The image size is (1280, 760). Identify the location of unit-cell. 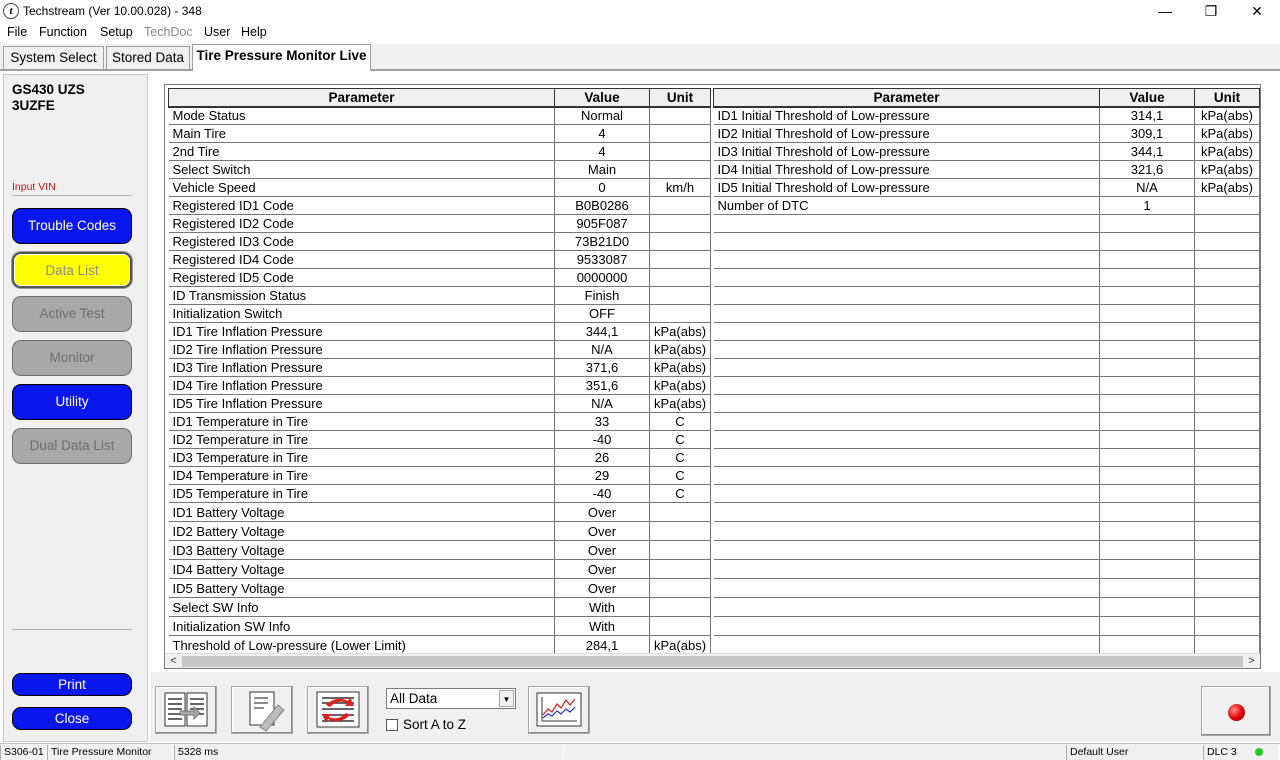
(680, 223).